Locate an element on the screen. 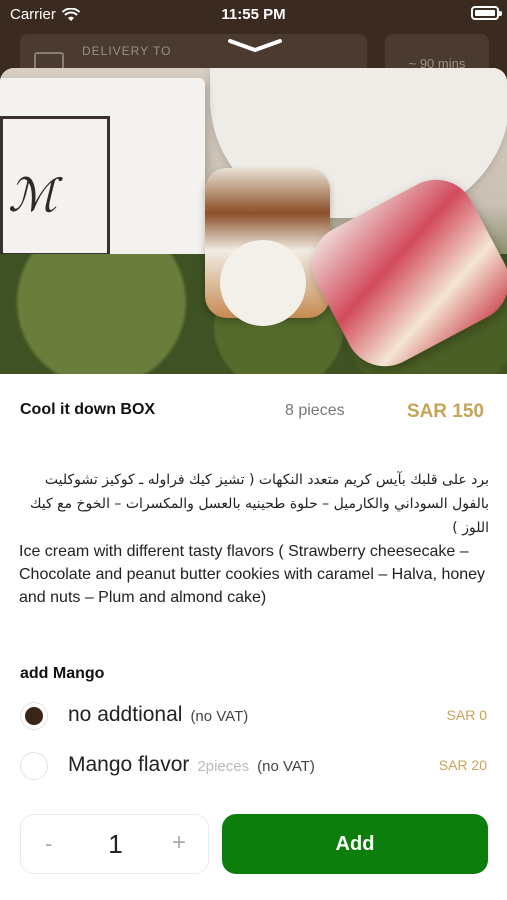  status-bar: Carrier 11:55 PM is located at coordinates (253, 15).